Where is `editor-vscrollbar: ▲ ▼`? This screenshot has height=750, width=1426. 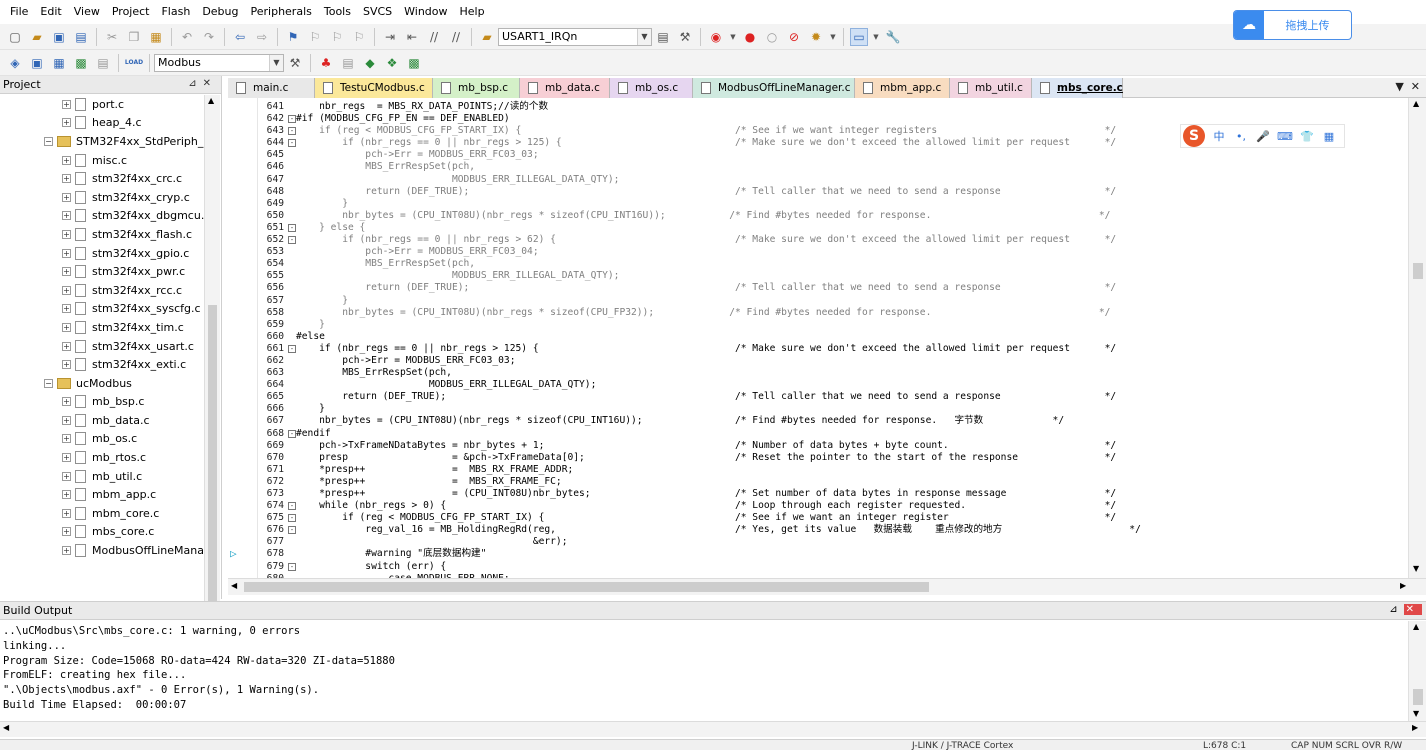 editor-vscrollbar: ▲ ▼ is located at coordinates (1417, 338).